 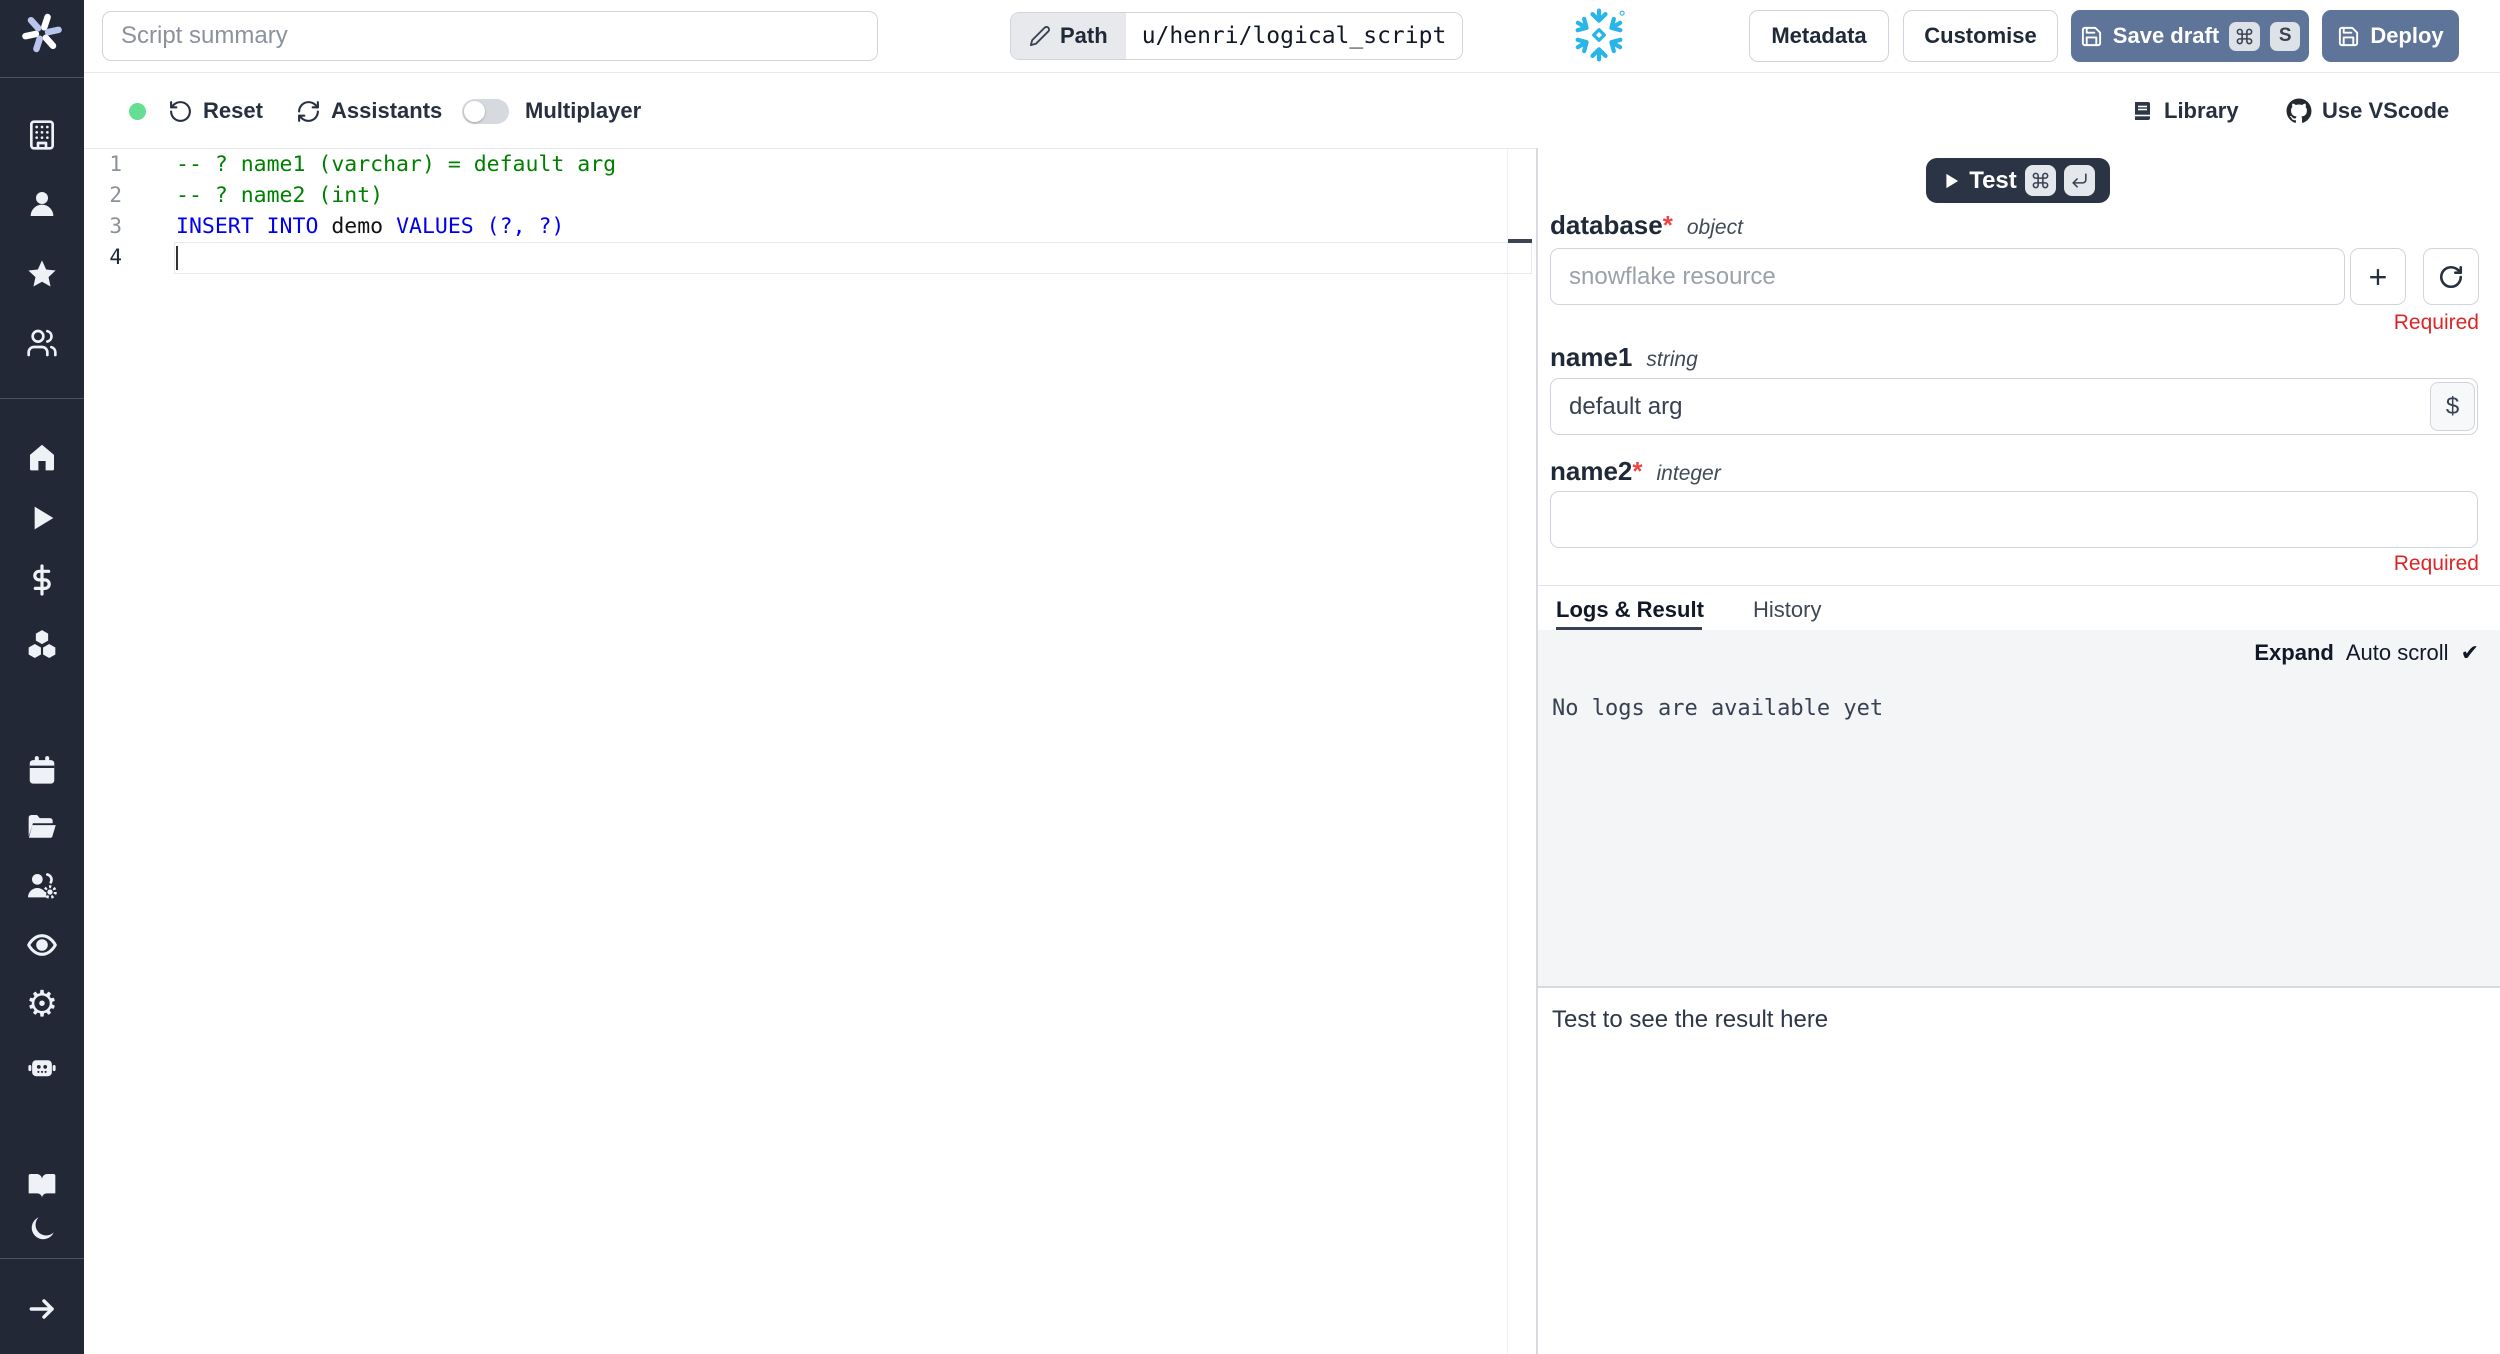 I want to click on refresh-resource-button, so click(x=2451, y=276).